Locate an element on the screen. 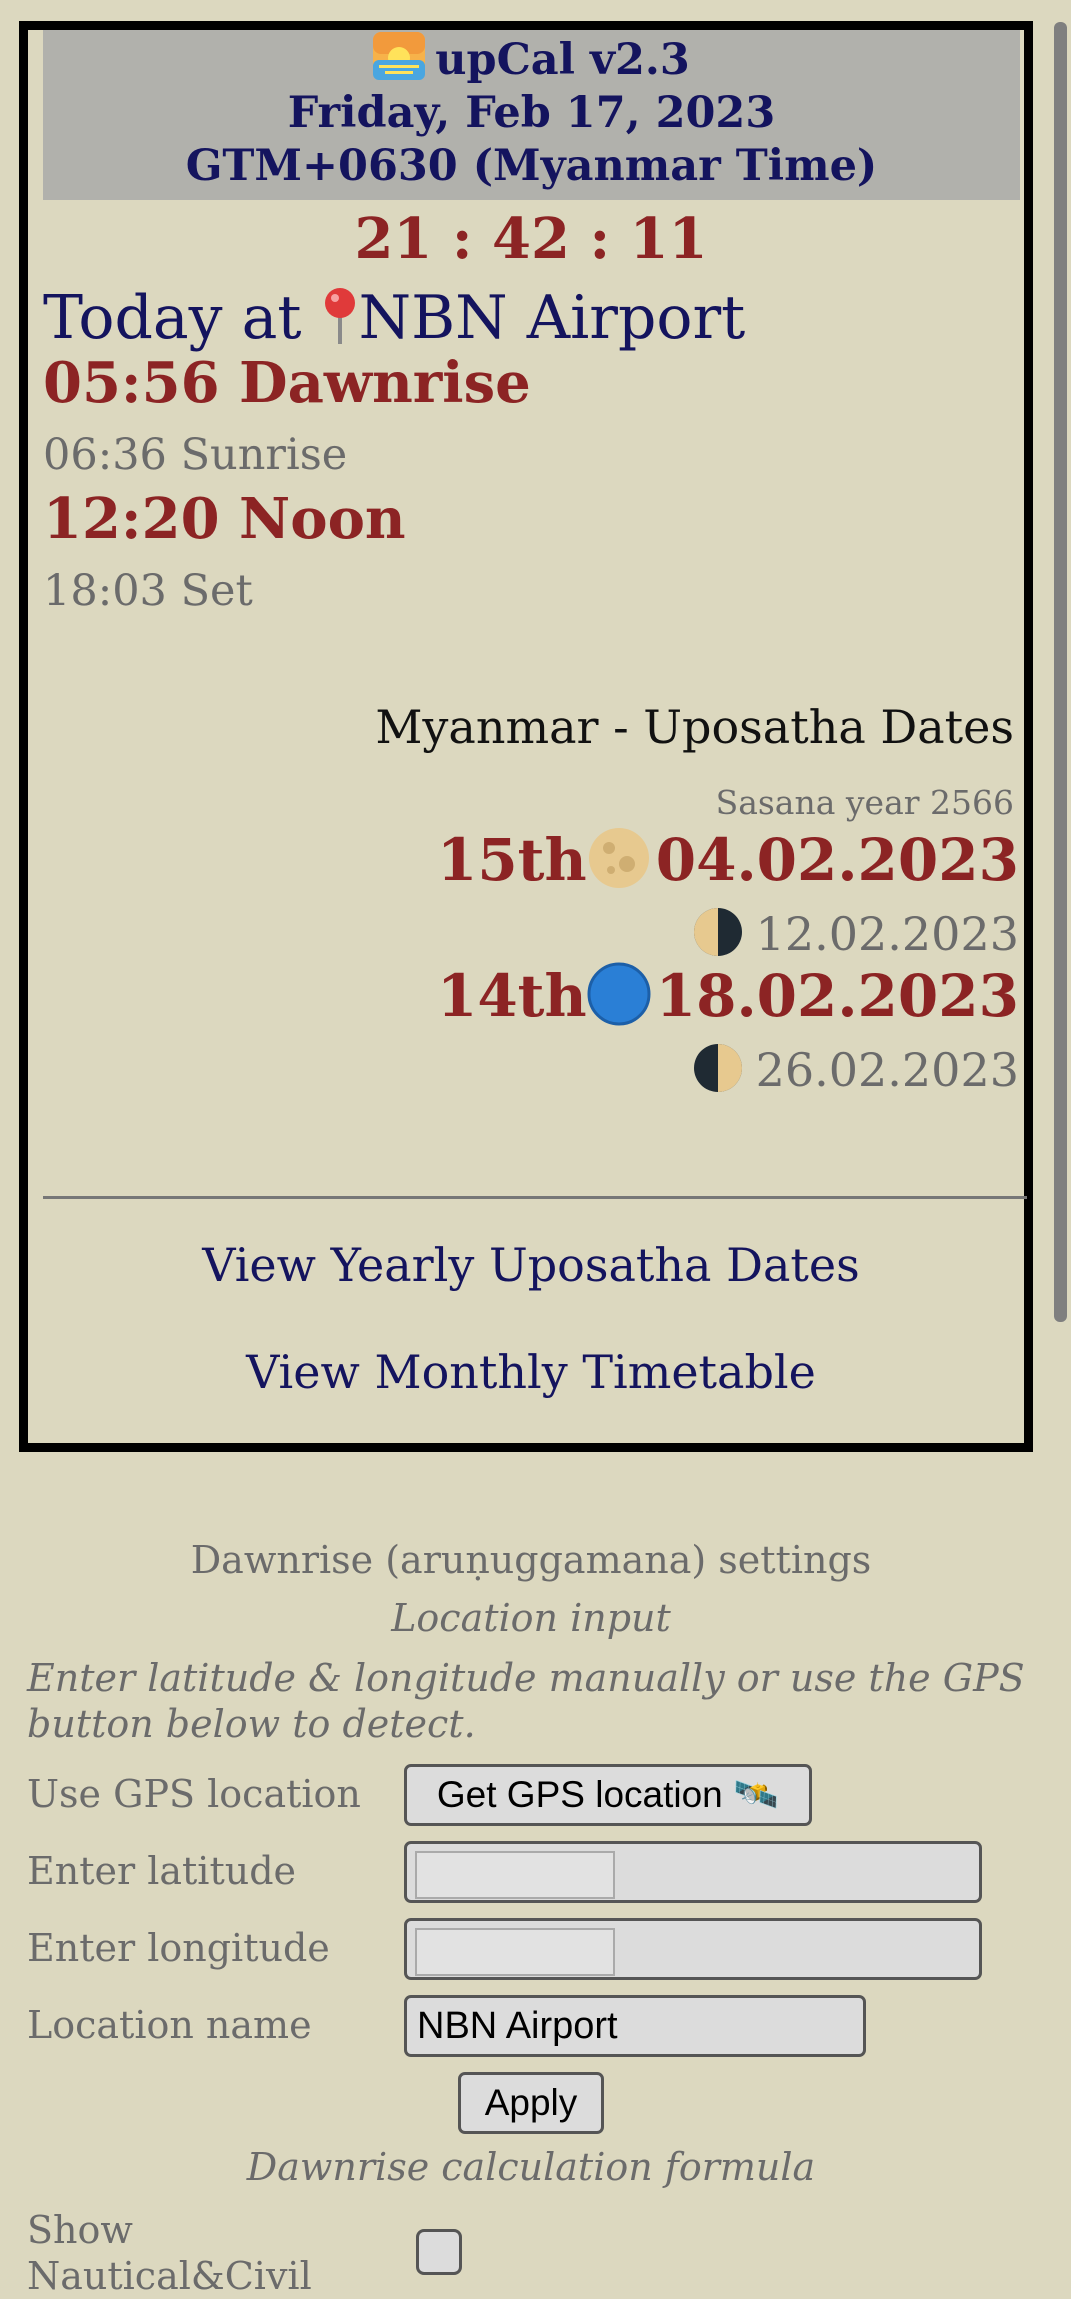 This screenshot has width=1071, height=2299. sunset-time: 18:03 Set is located at coordinates (148, 591).